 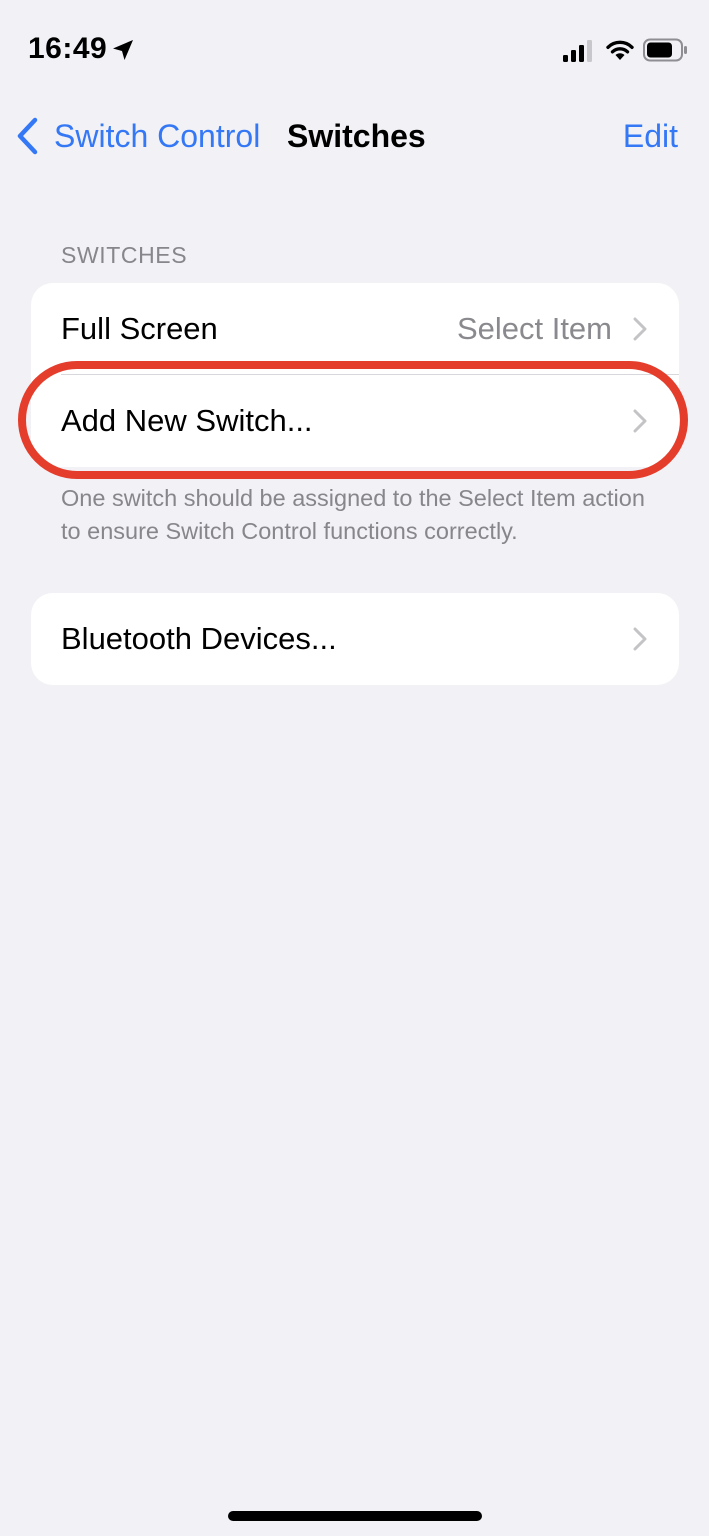 What do you see at coordinates (139, 328) in the screenshot?
I see `row-label: Full Screen` at bounding box center [139, 328].